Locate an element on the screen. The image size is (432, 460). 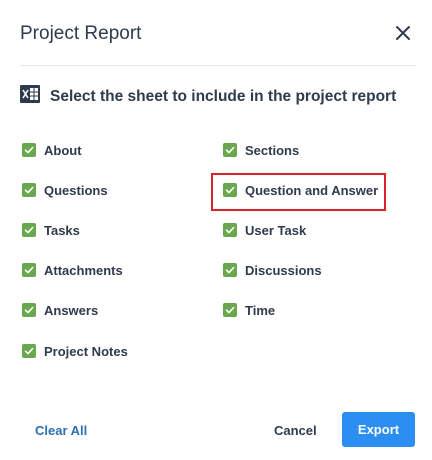
option-answers: Answers is located at coordinates (60, 310).